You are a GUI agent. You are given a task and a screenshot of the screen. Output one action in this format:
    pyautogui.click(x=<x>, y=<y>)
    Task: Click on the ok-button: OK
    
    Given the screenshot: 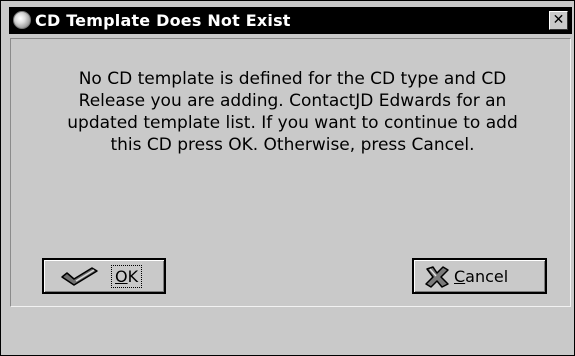 What is the action you would take?
    pyautogui.click(x=104, y=276)
    